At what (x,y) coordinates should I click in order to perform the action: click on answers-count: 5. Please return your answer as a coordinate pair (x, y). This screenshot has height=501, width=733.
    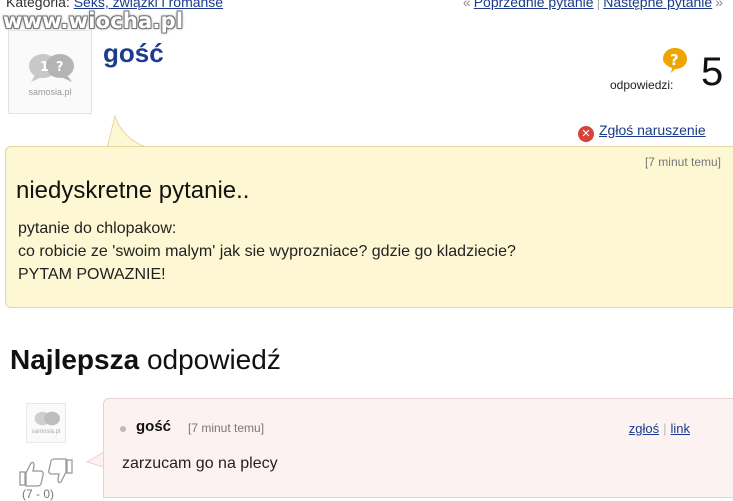
    Looking at the image, I should click on (712, 72).